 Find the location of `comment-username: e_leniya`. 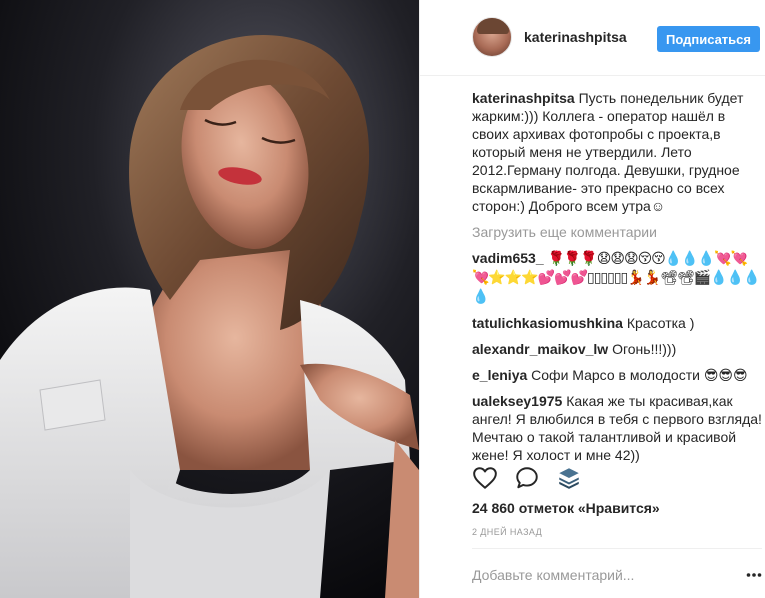

comment-username: e_leniya is located at coordinates (499, 375).